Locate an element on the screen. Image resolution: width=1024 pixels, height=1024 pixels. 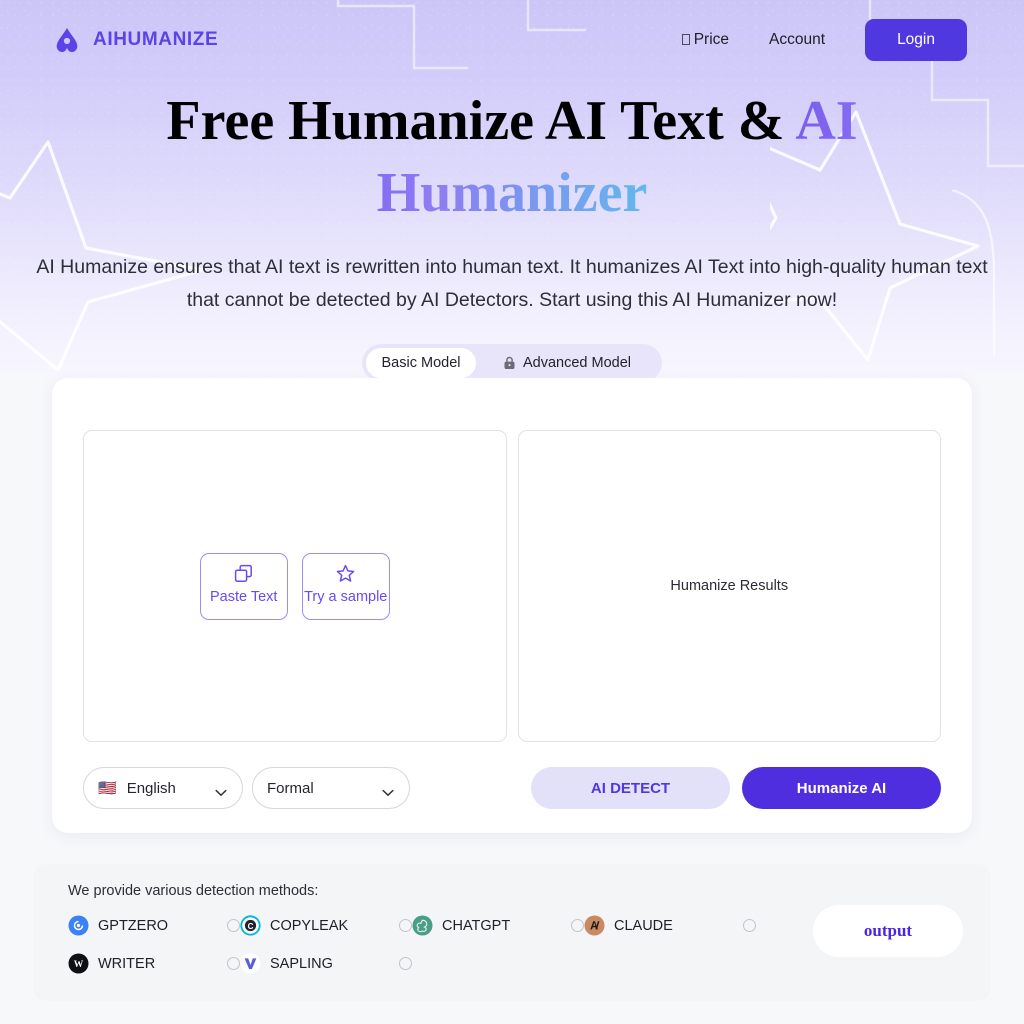
gptzero-icon is located at coordinates (78, 925).